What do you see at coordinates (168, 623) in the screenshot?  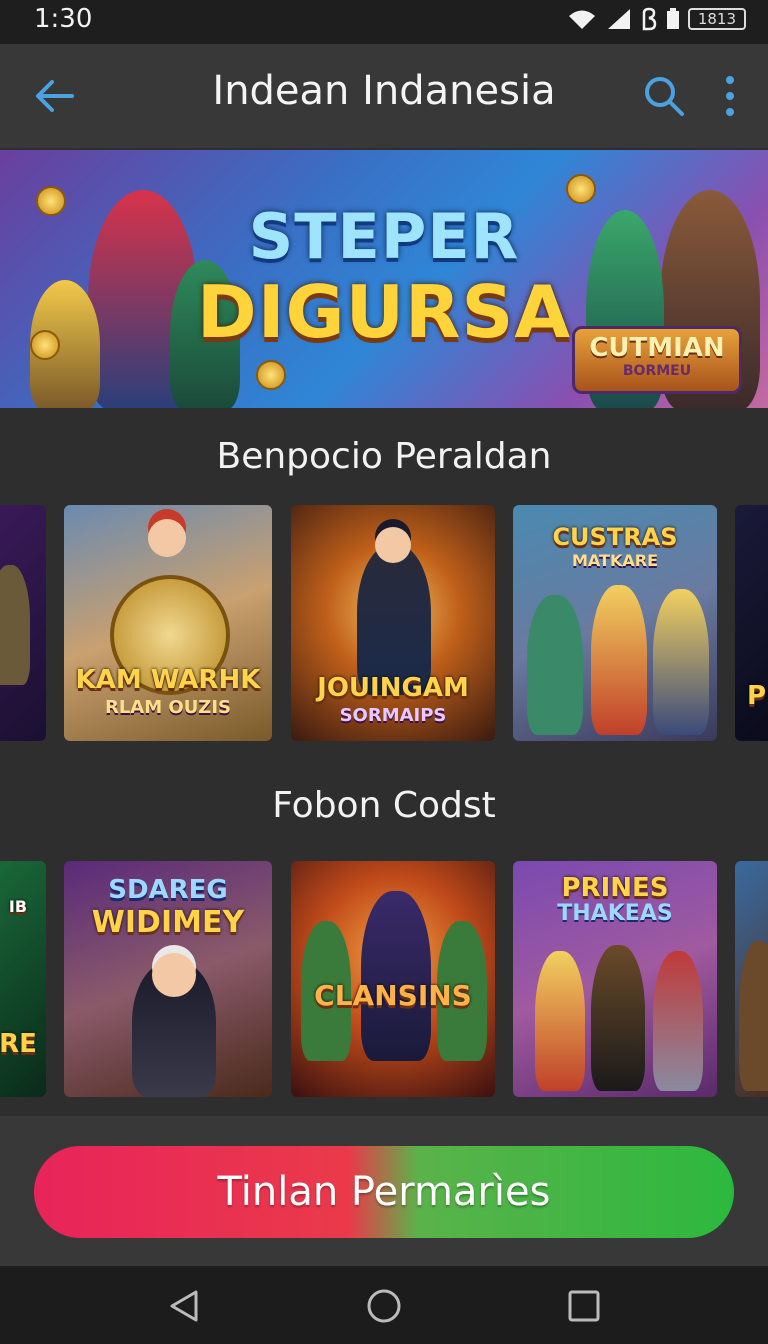 I see `game-card: KAM WARHK RLAM OUZIS` at bounding box center [168, 623].